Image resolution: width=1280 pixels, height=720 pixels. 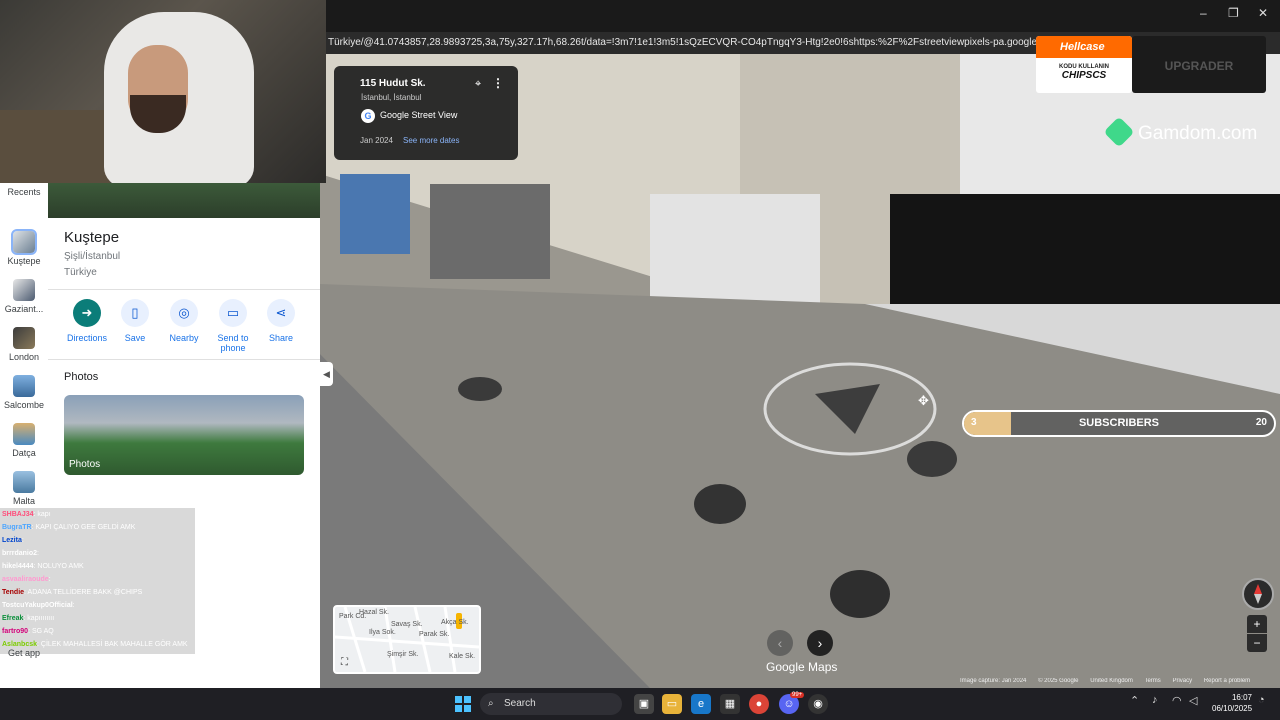 I want to click on collapse-panel-button: ◀, so click(x=326, y=374).